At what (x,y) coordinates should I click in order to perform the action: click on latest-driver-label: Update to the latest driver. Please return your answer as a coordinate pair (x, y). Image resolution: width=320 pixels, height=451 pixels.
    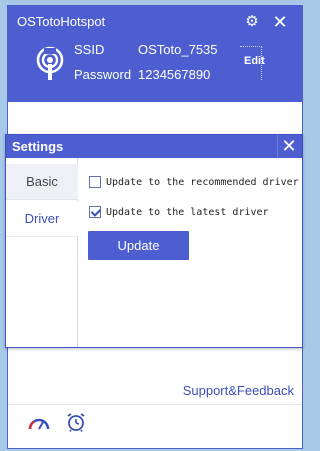
    Looking at the image, I should click on (187, 212).